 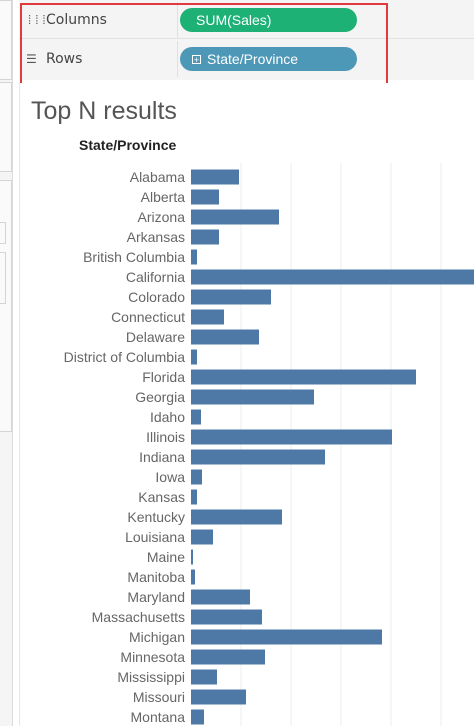 What do you see at coordinates (155, 277) in the screenshot?
I see `category-label: California` at bounding box center [155, 277].